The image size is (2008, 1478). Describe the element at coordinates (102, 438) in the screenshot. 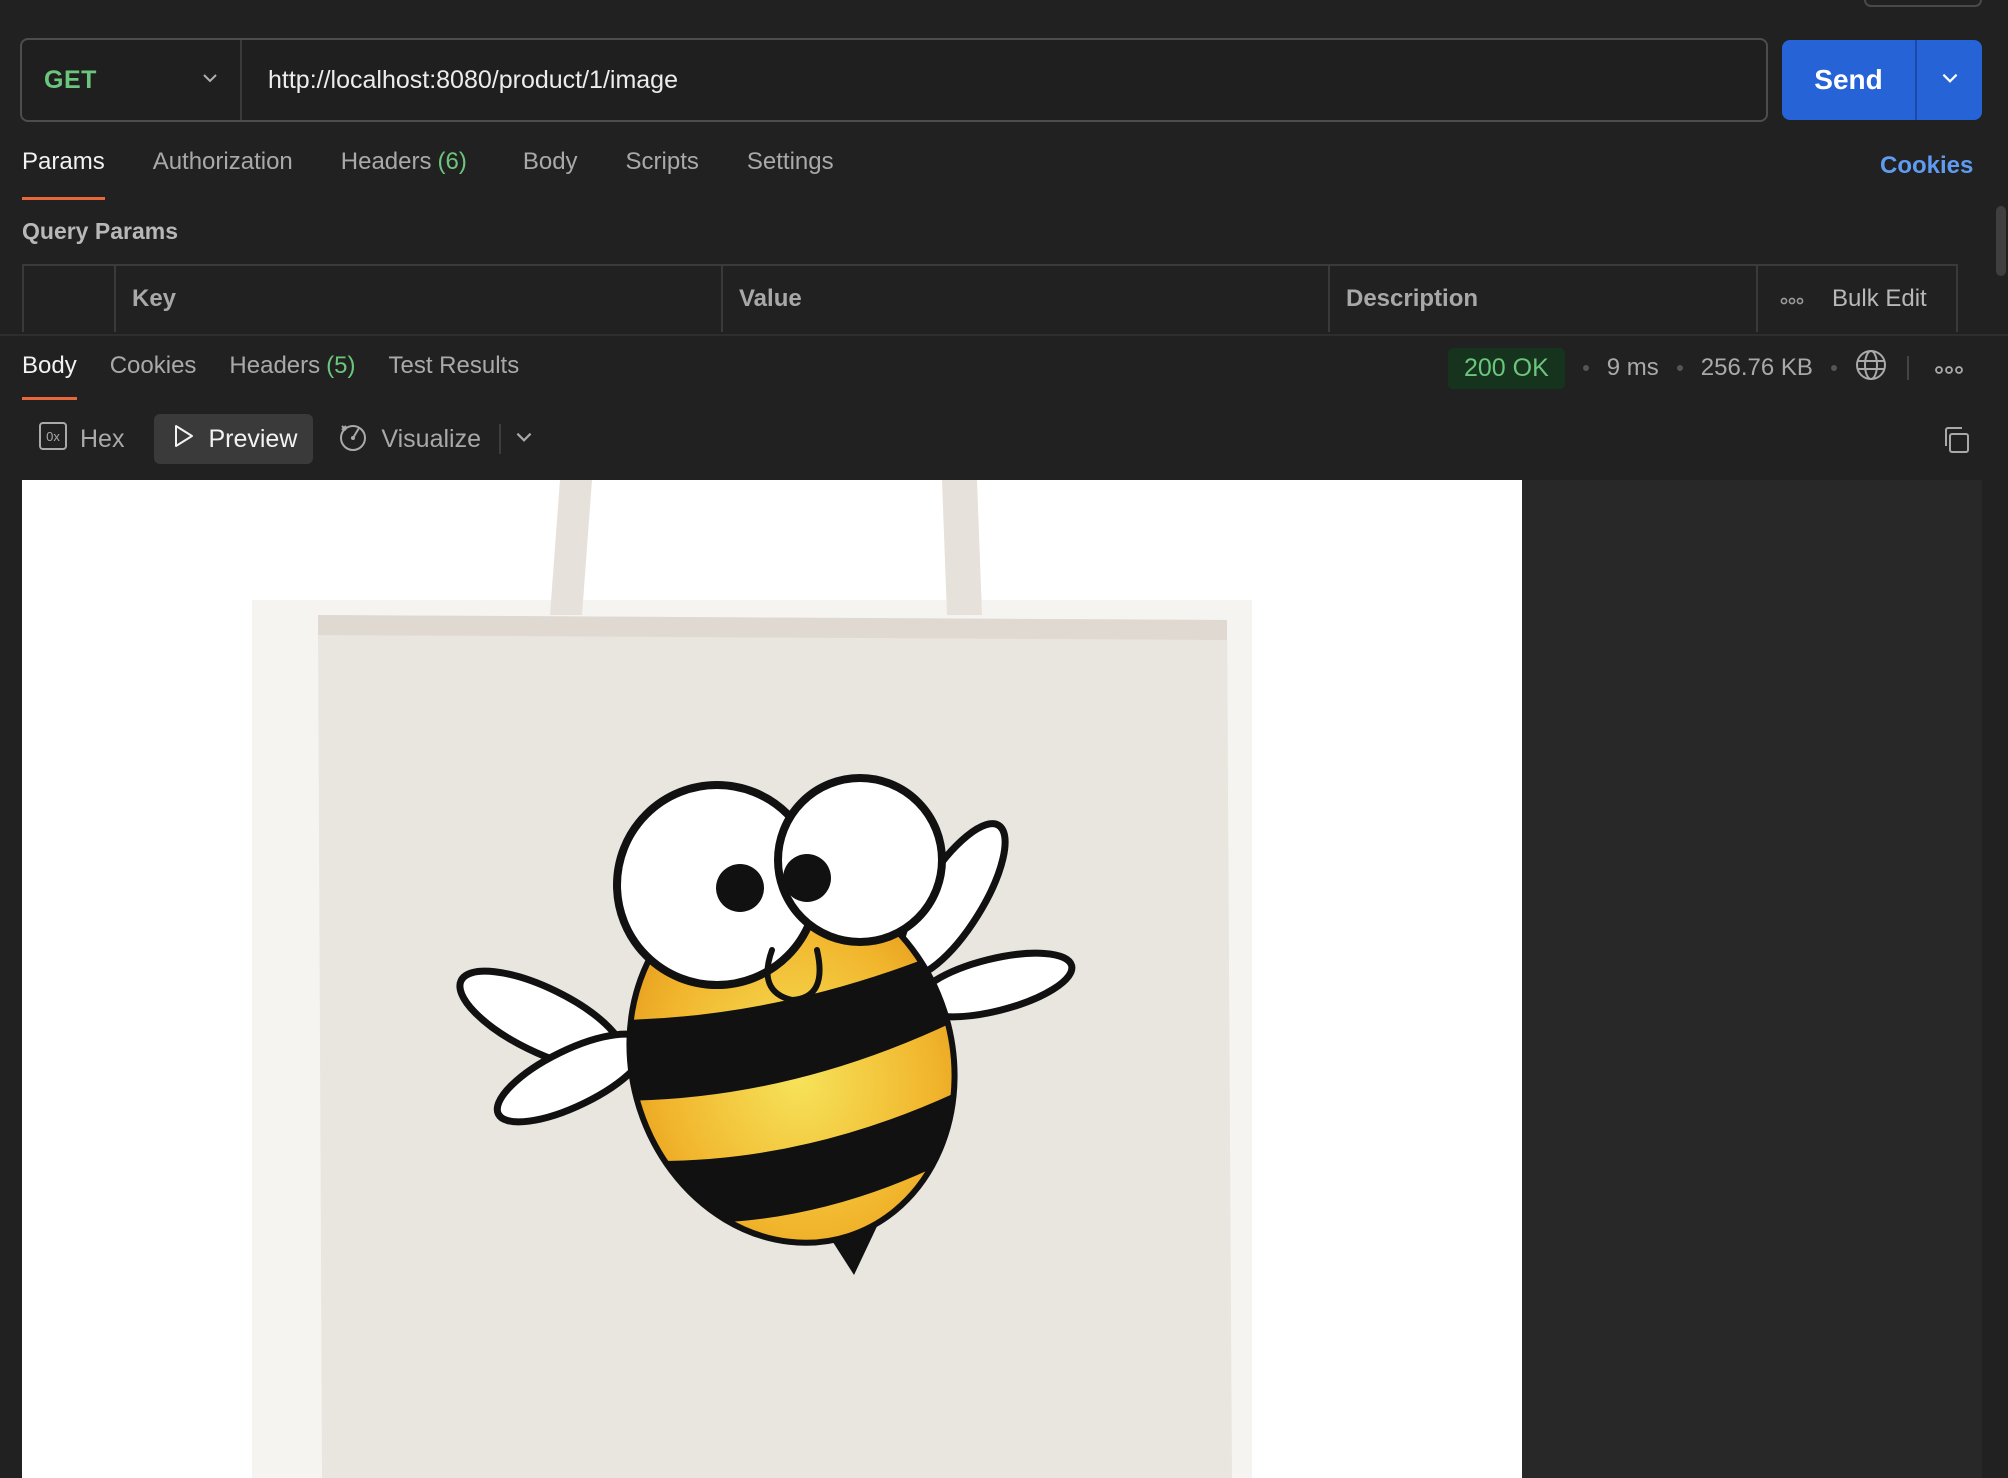

I see `hex-label: Hex` at that location.